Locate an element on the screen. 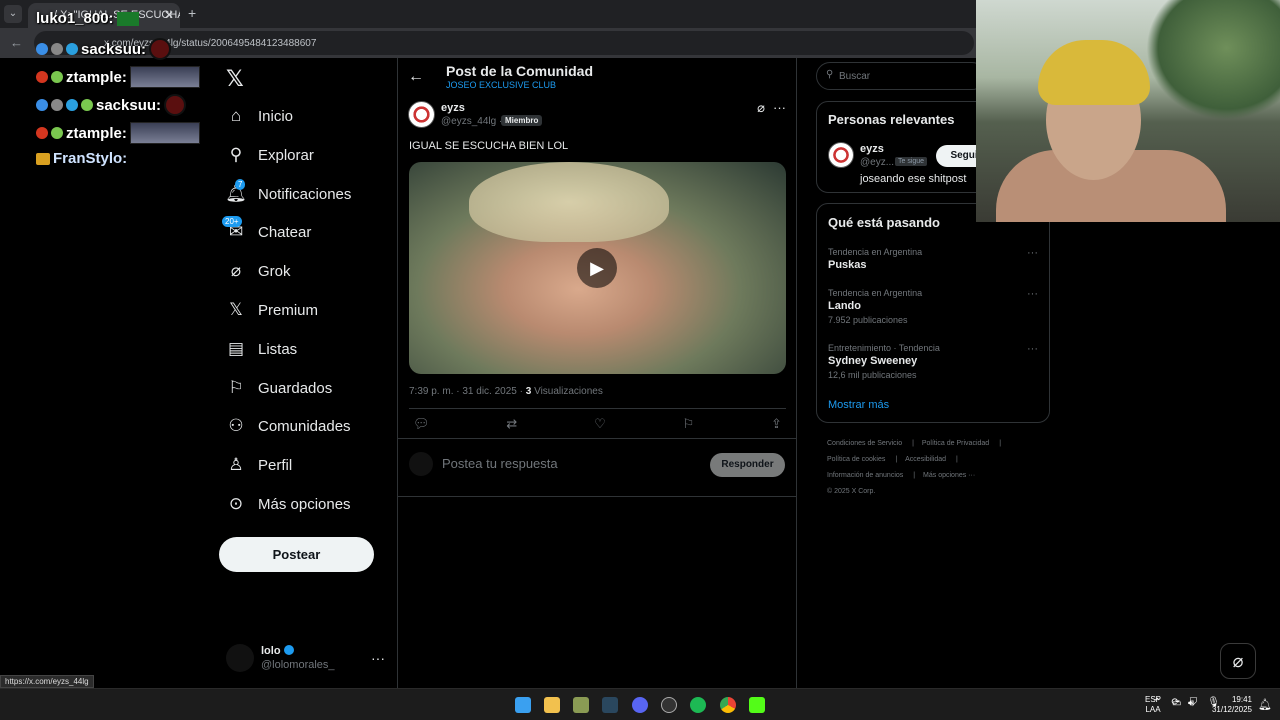  nav-label: Comunidades is located at coordinates (304, 426).